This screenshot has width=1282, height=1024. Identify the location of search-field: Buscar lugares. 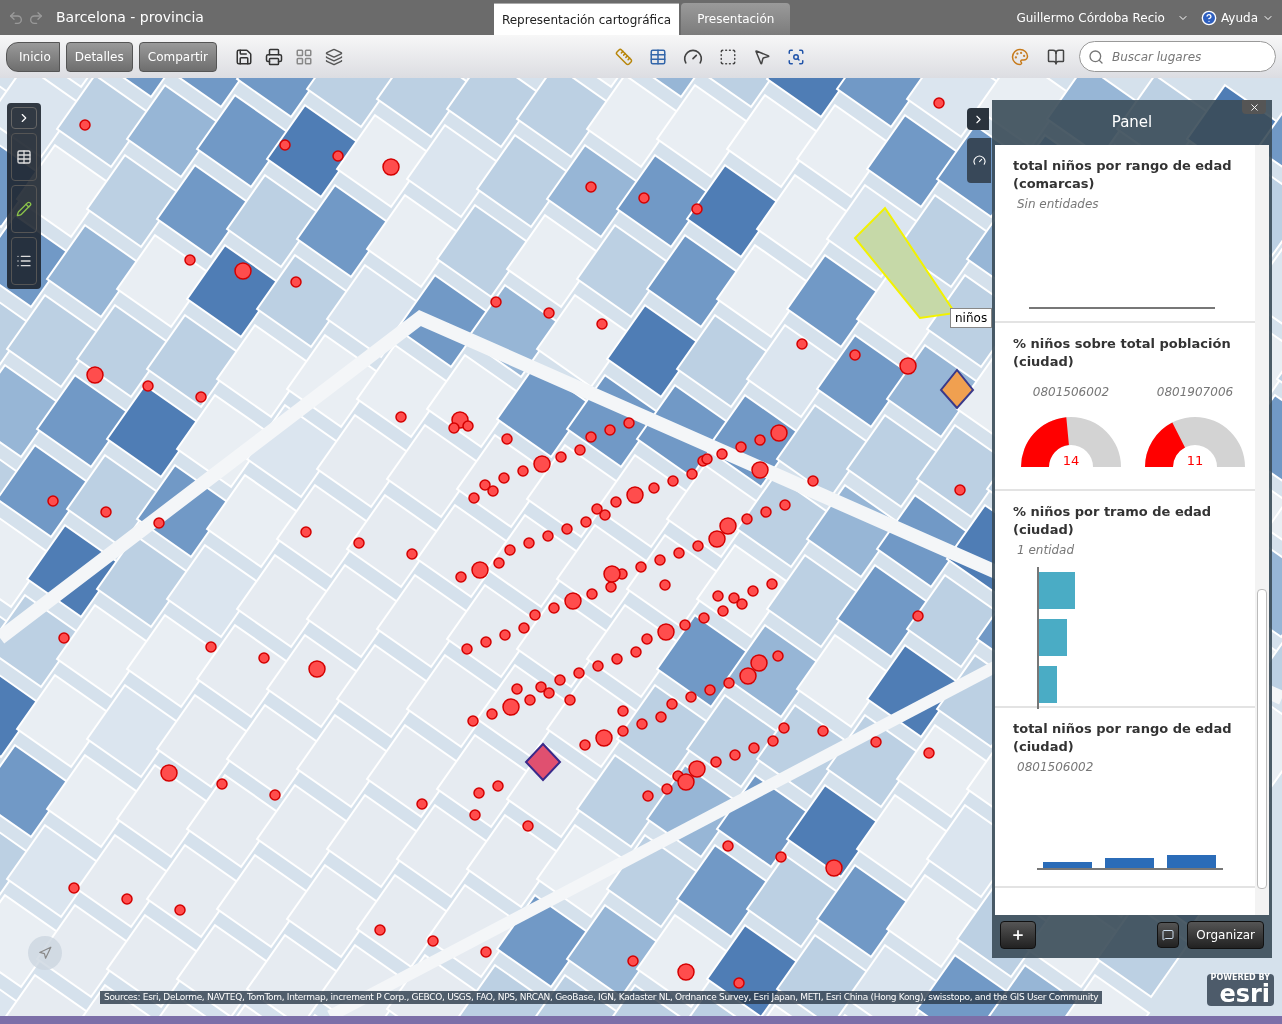
(1187, 56).